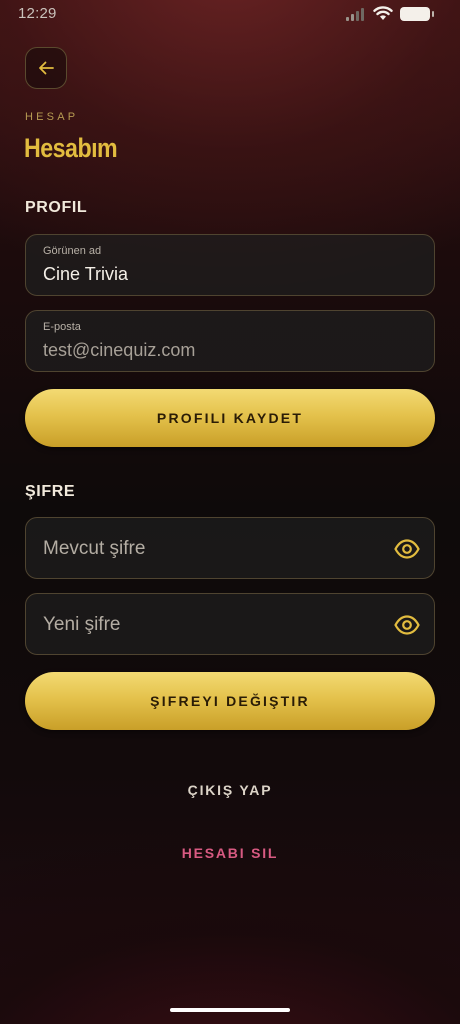 Image resolution: width=460 pixels, height=1024 pixels. What do you see at coordinates (230, 1010) in the screenshot?
I see `home-indicator` at bounding box center [230, 1010].